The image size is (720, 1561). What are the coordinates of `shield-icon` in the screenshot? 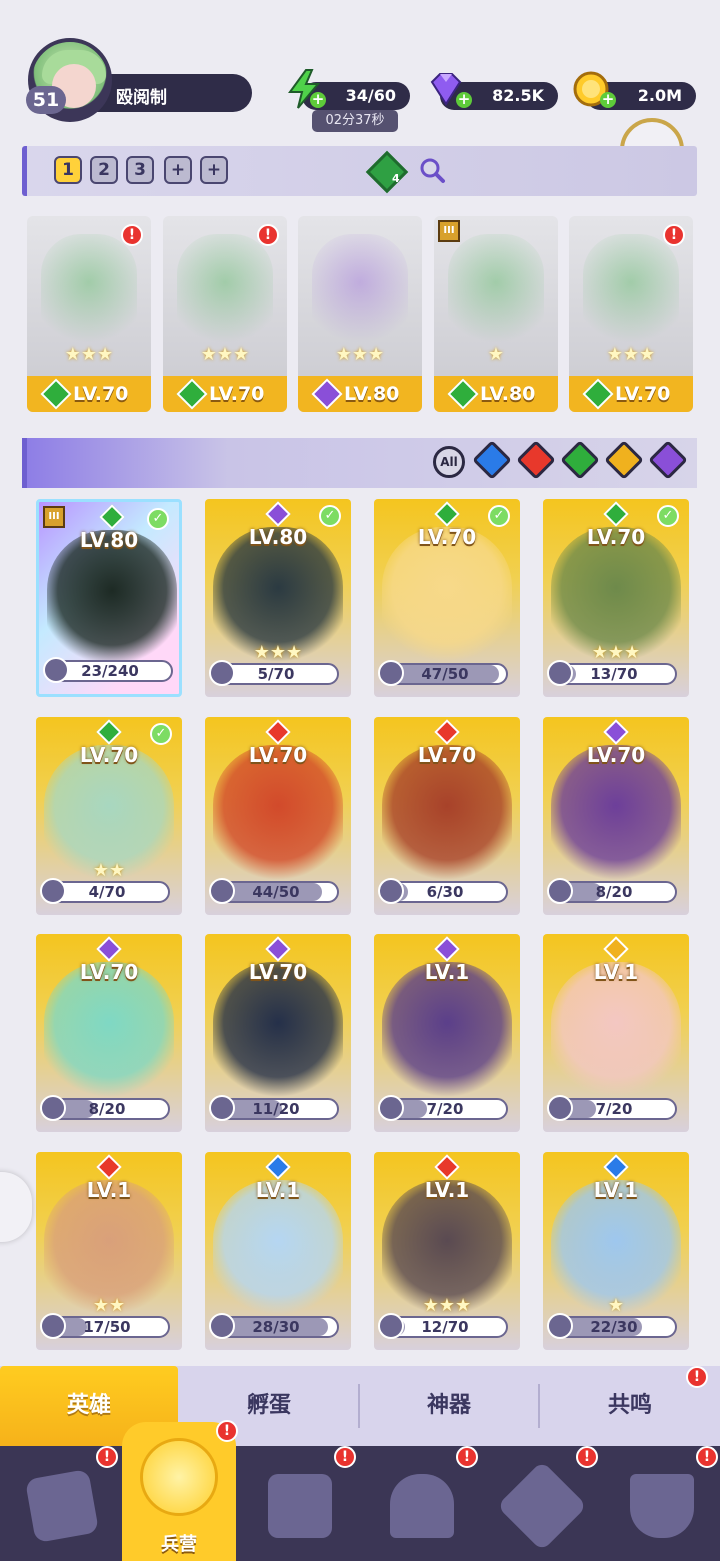 It's located at (662, 1506).